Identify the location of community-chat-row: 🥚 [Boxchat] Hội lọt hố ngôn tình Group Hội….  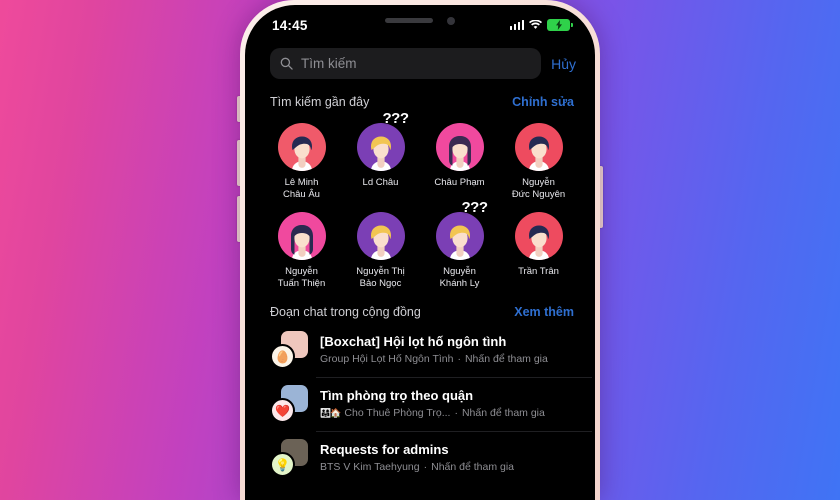
(420, 350).